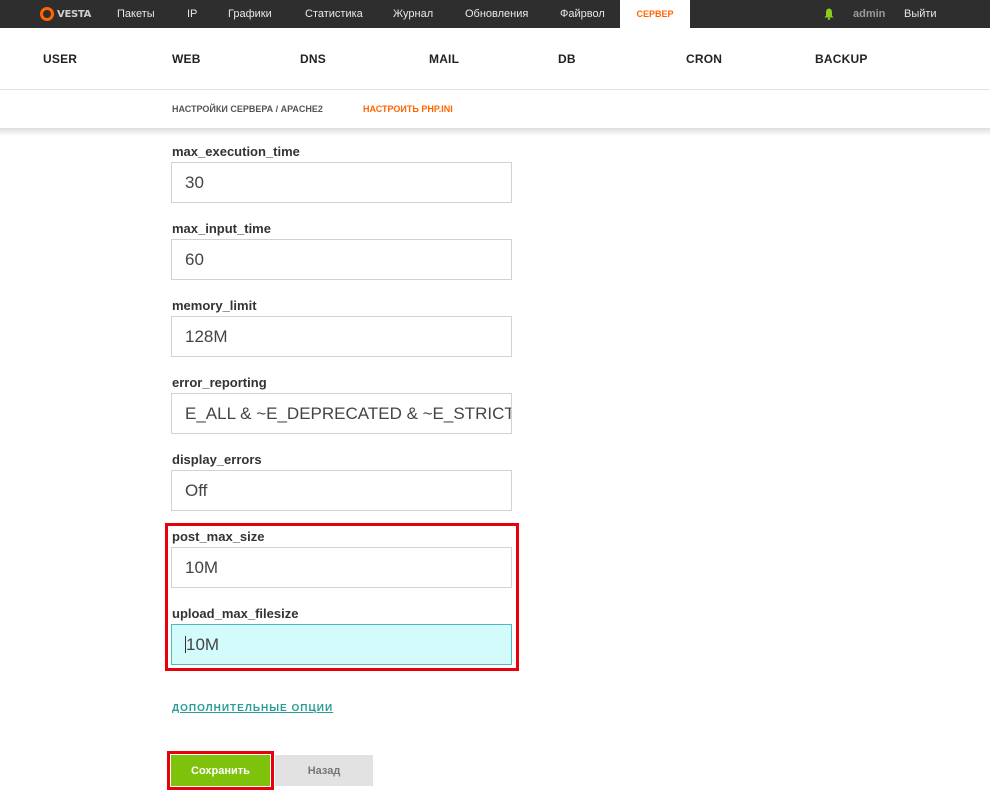  I want to click on highlight-annotation, so click(342, 597).